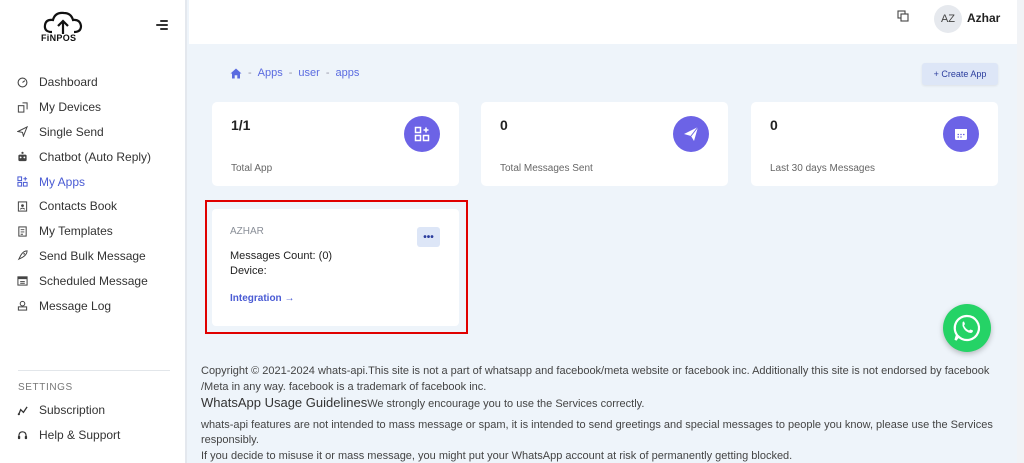 The image size is (1024, 463). I want to click on devices-icon, so click(22, 107).